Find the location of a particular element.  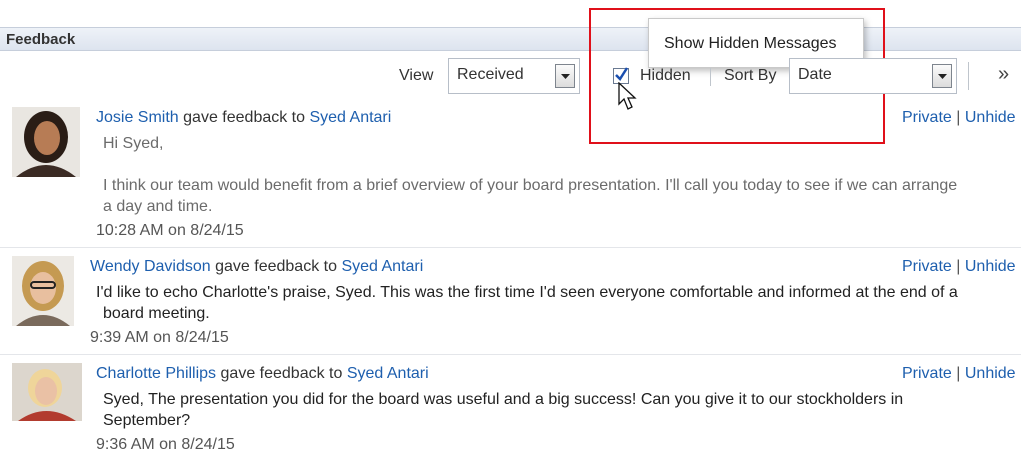

view-select-value: Received is located at coordinates (490, 74).